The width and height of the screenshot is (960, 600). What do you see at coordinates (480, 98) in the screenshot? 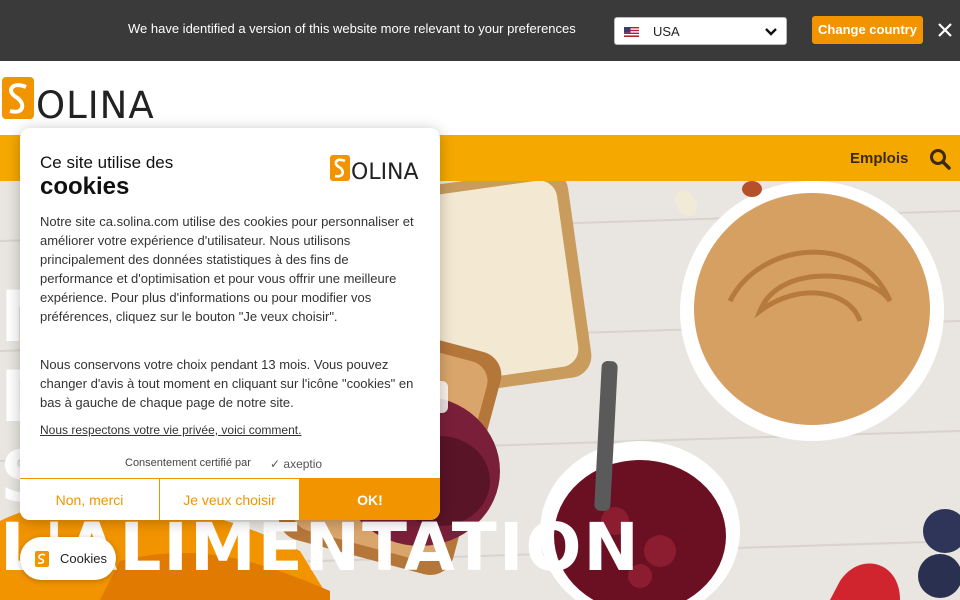
I see `site-header: OLINA` at bounding box center [480, 98].